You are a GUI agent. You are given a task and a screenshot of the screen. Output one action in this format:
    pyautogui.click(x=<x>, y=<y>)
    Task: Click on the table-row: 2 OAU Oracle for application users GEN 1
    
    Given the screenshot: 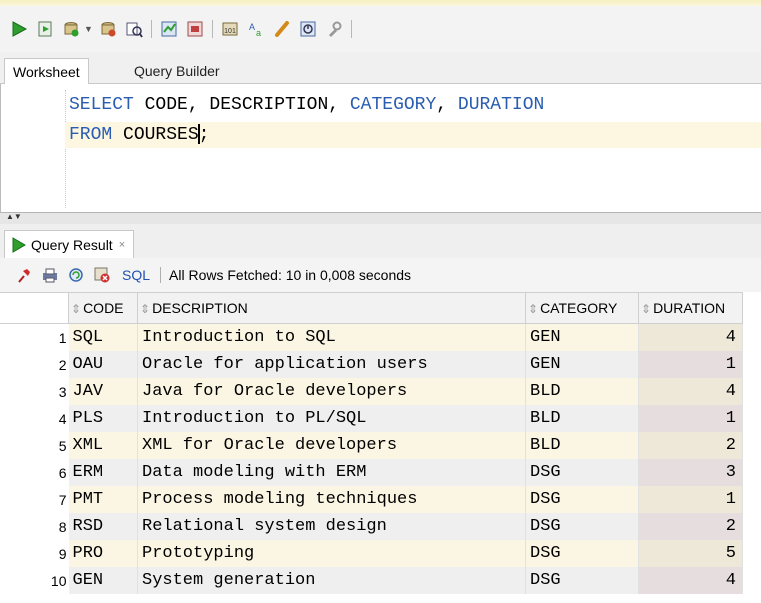 What is the action you would take?
    pyautogui.click(x=371, y=364)
    